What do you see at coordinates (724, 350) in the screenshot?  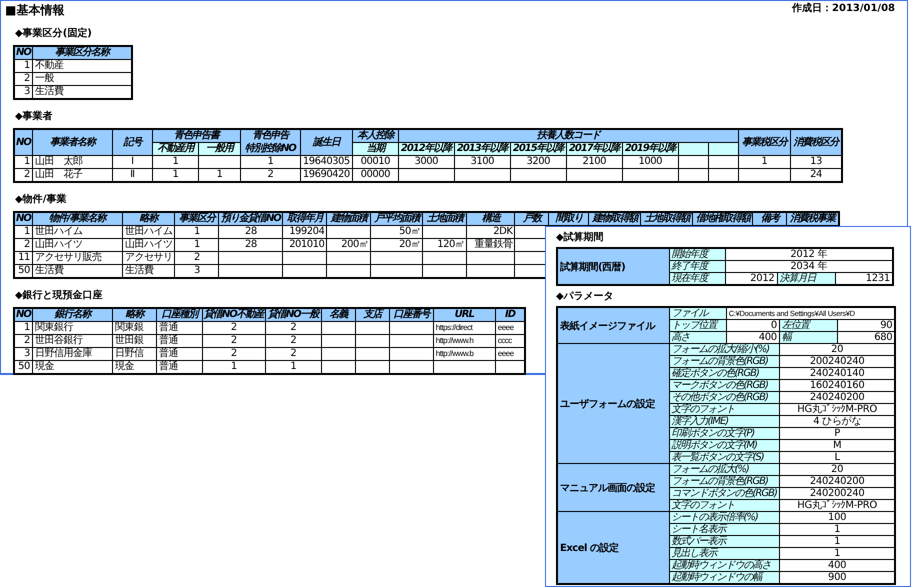 I see `parameter-label: フォームの拡大/縮小(%)` at bounding box center [724, 350].